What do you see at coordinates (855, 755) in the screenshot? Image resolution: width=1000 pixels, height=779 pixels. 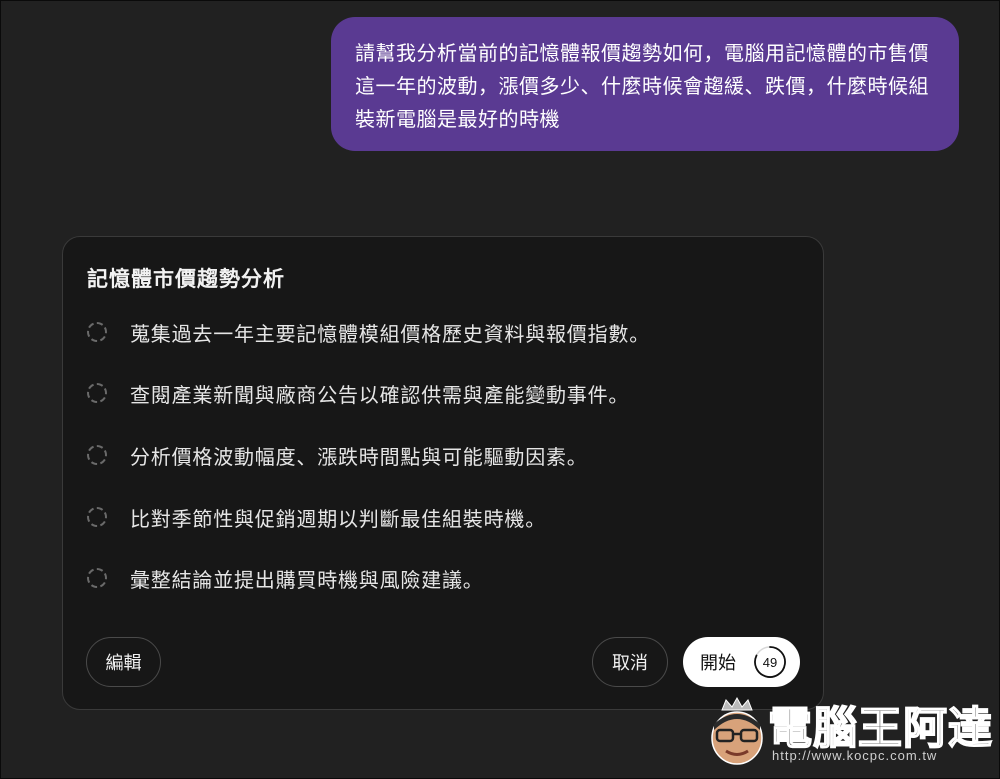 I see `watermark-url: http://www.kocpc.com.tw` at bounding box center [855, 755].